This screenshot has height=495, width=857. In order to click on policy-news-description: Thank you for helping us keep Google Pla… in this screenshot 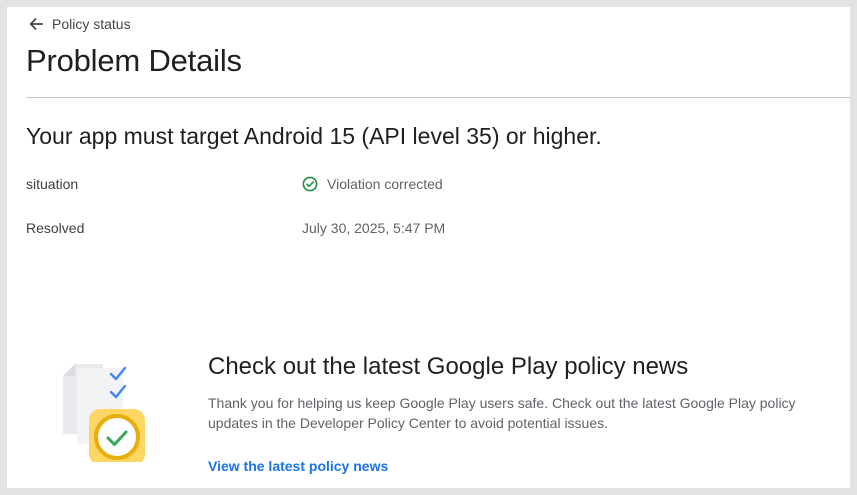, I will do `click(502, 413)`.